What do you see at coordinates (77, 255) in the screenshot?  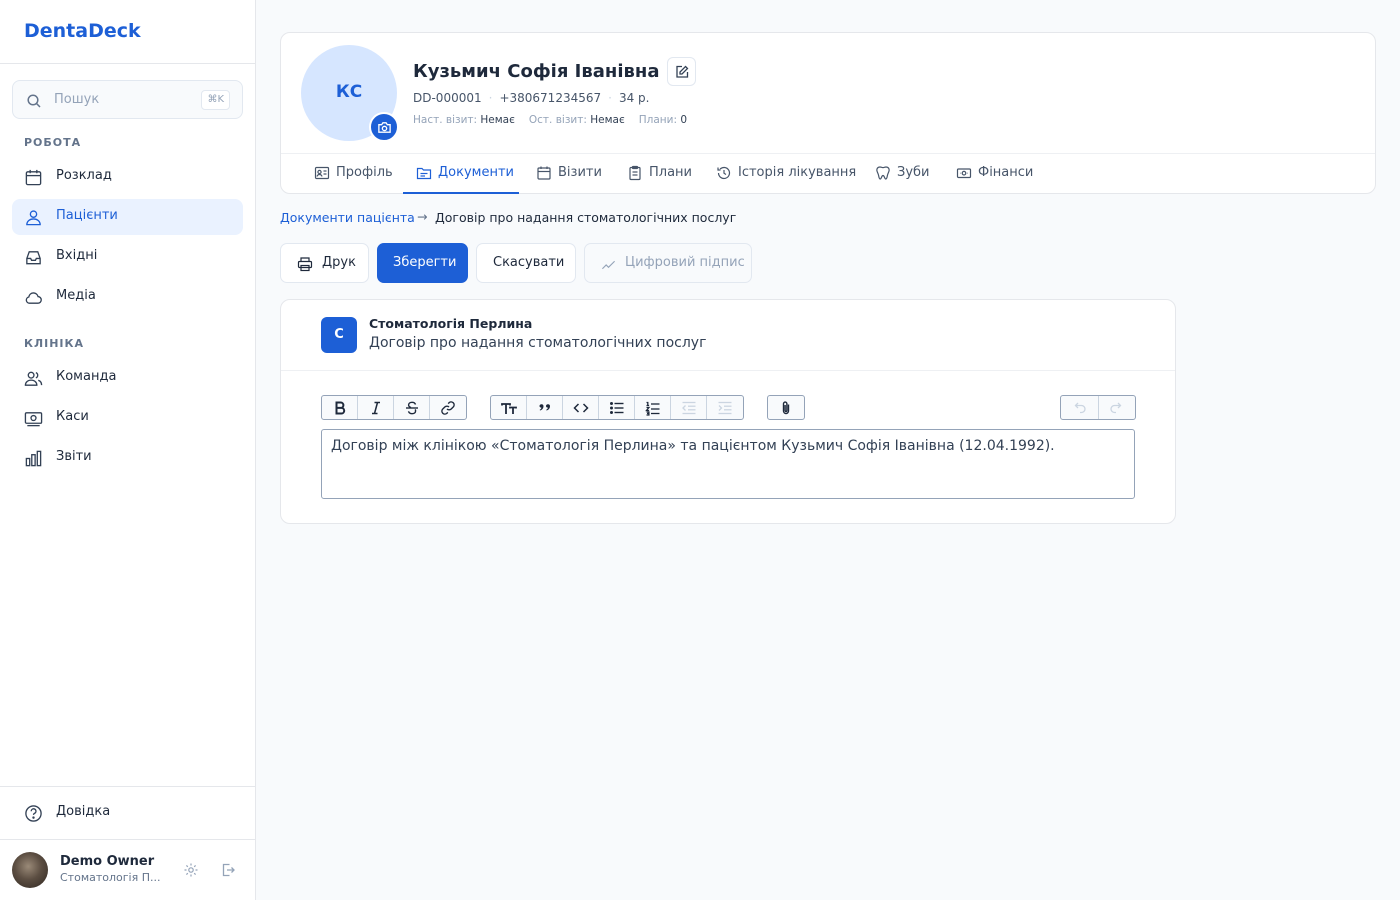 I see `sidebar-item-label: Вхідні` at bounding box center [77, 255].